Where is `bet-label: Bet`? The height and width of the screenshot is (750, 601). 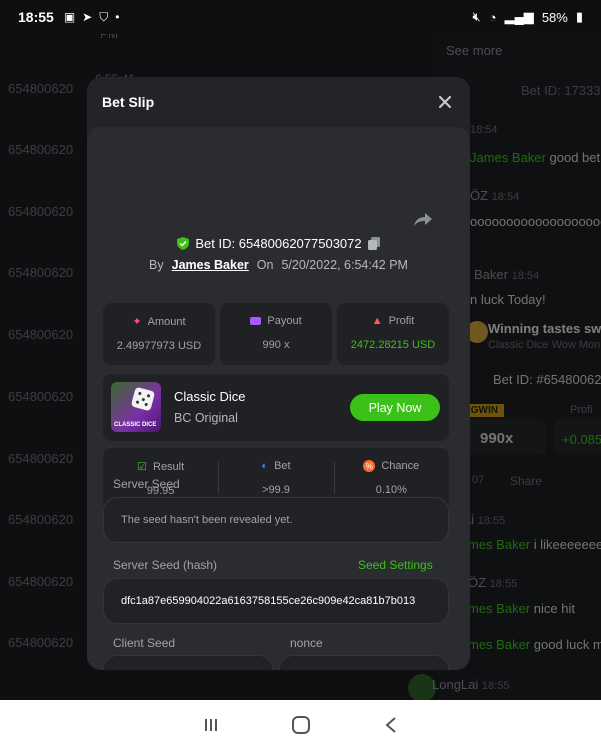 bet-label: Bet is located at coordinates (282, 466).